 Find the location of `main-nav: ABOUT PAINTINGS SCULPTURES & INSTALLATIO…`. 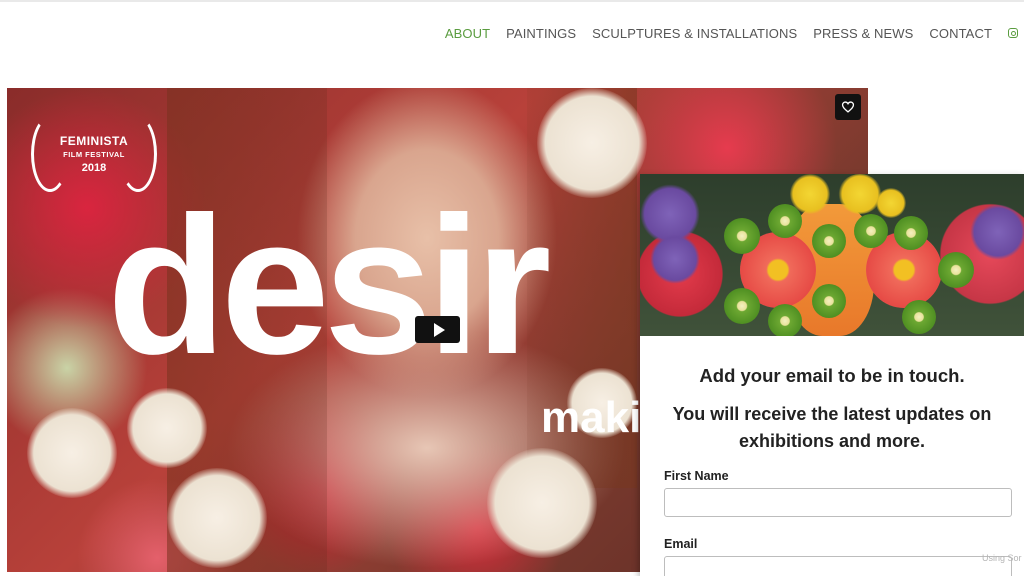

main-nav: ABOUT PAINTINGS SCULPTURES & INSTALLATIO… is located at coordinates (734, 33).